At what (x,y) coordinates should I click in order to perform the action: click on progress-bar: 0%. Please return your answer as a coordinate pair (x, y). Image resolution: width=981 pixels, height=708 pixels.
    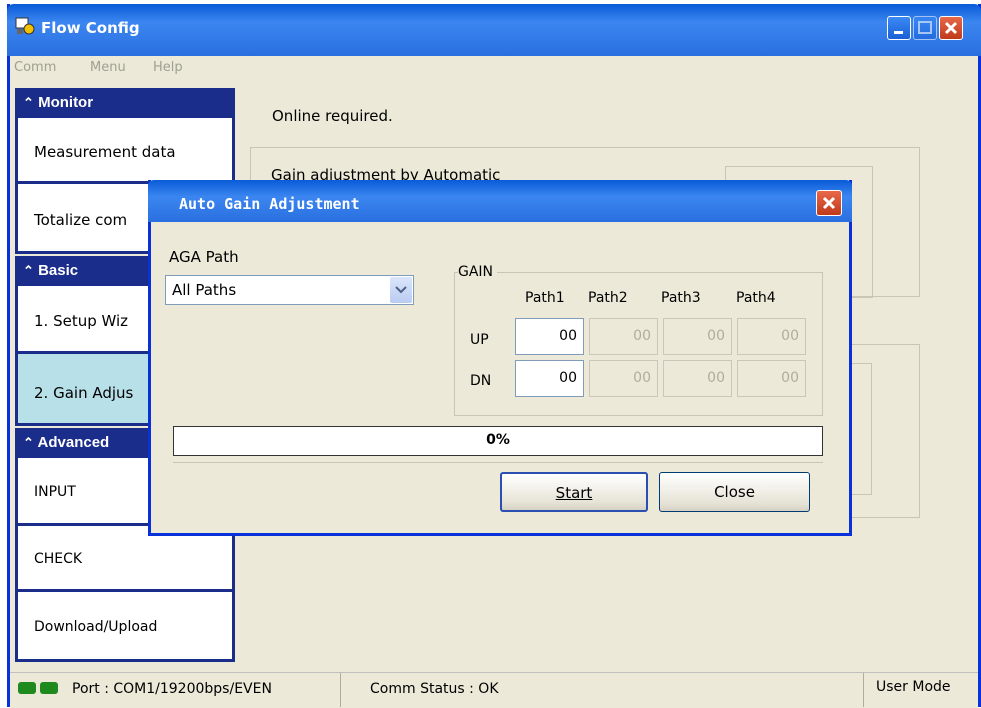
    Looking at the image, I should click on (498, 441).